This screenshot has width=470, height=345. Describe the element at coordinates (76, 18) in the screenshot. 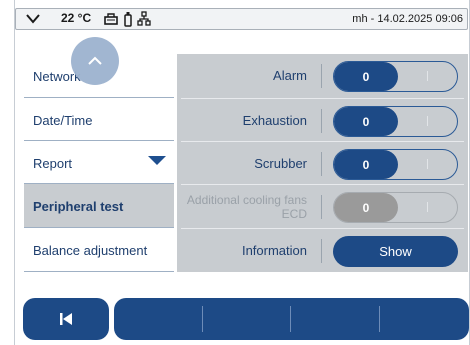

I see `temperature-readout: 22 °C` at that location.